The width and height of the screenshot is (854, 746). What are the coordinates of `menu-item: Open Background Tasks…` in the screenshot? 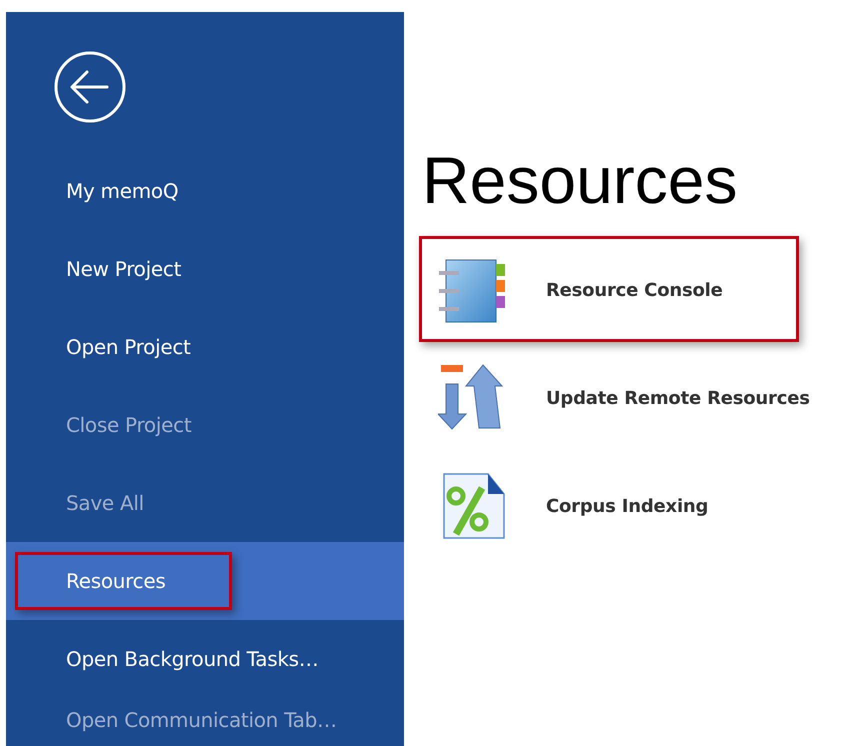 It's located at (205, 659).